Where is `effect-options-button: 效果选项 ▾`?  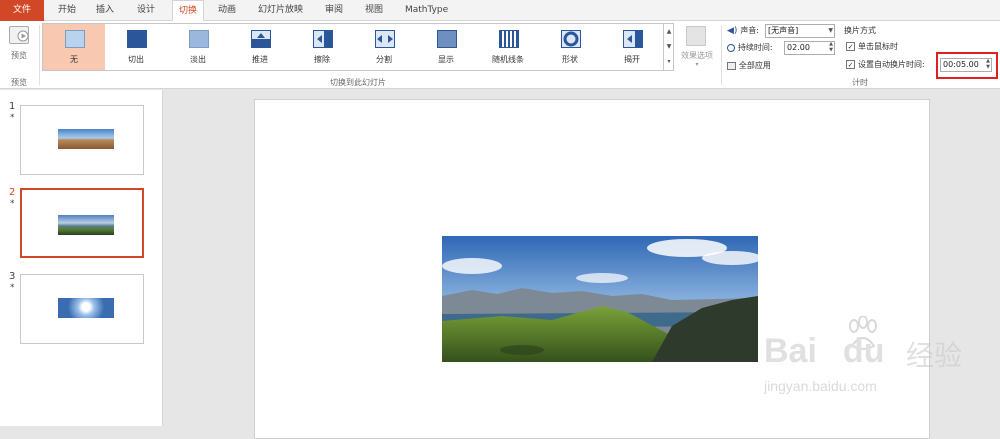 effect-options-button: 效果选项 ▾ is located at coordinates (697, 48).